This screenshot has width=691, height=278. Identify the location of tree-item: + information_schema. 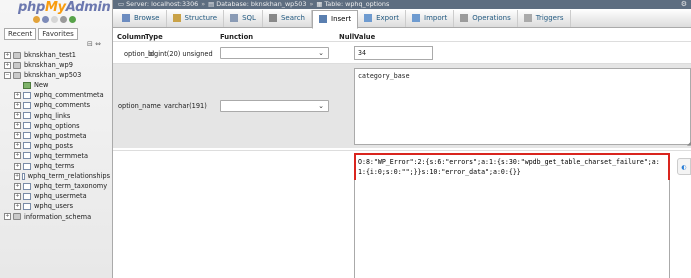
(57, 217).